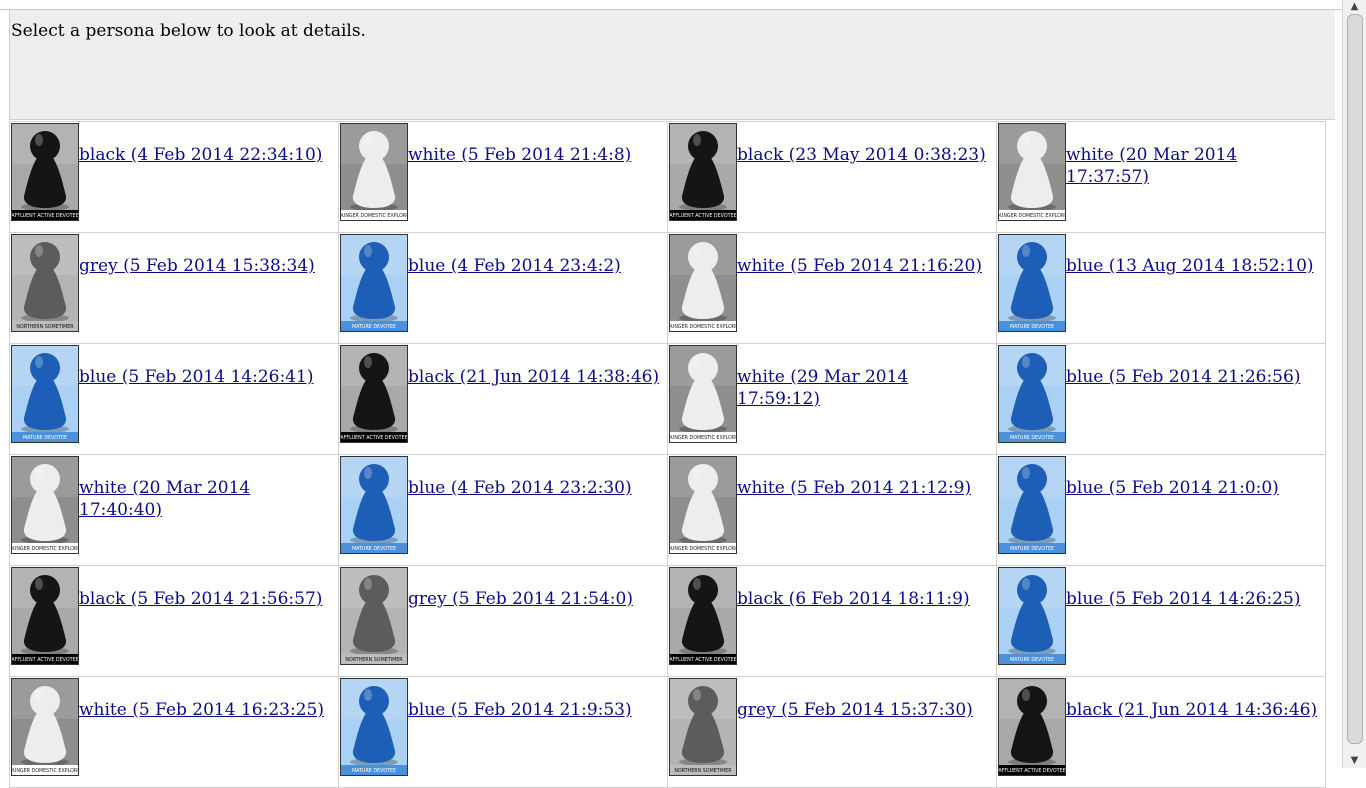  What do you see at coordinates (1161, 510) in the screenshot?
I see `persona-item: MATURE DEVOTEE blue (5 Feb 2014 21:0:0)` at bounding box center [1161, 510].